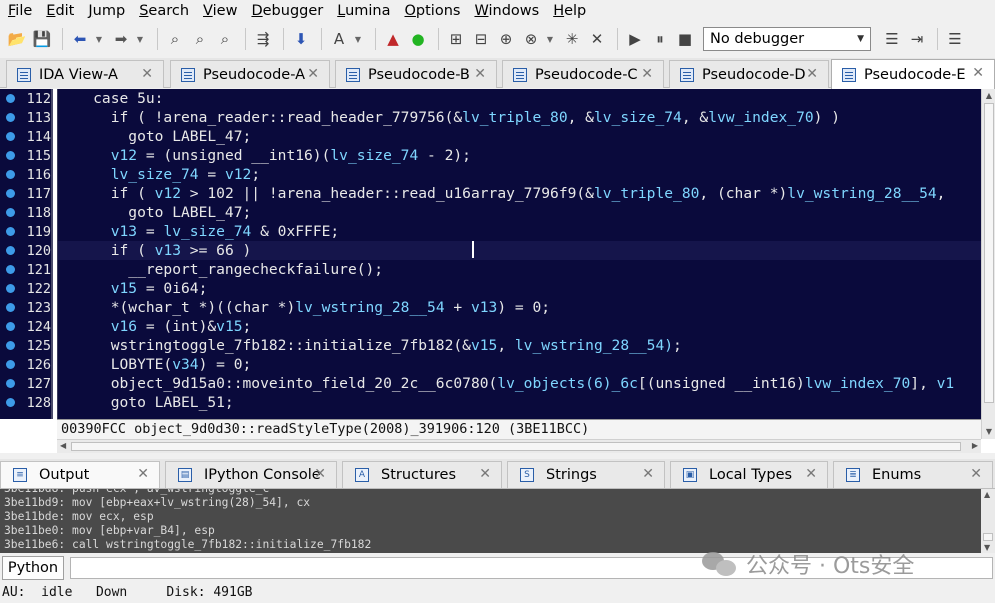 Image resolution: width=995 pixels, height=603 pixels. What do you see at coordinates (25, 231) in the screenshot?
I see `gutter-line: 119` at bounding box center [25, 231].